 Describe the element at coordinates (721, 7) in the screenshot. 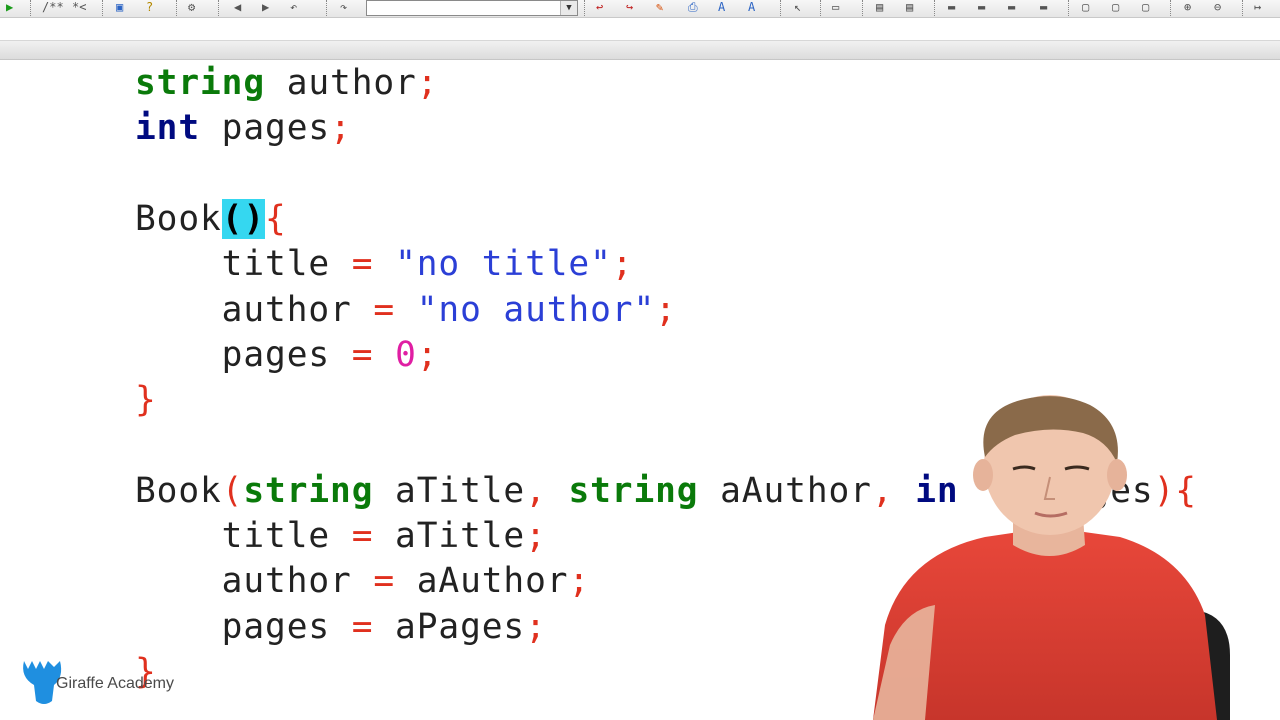

I see `find-icon: A` at that location.